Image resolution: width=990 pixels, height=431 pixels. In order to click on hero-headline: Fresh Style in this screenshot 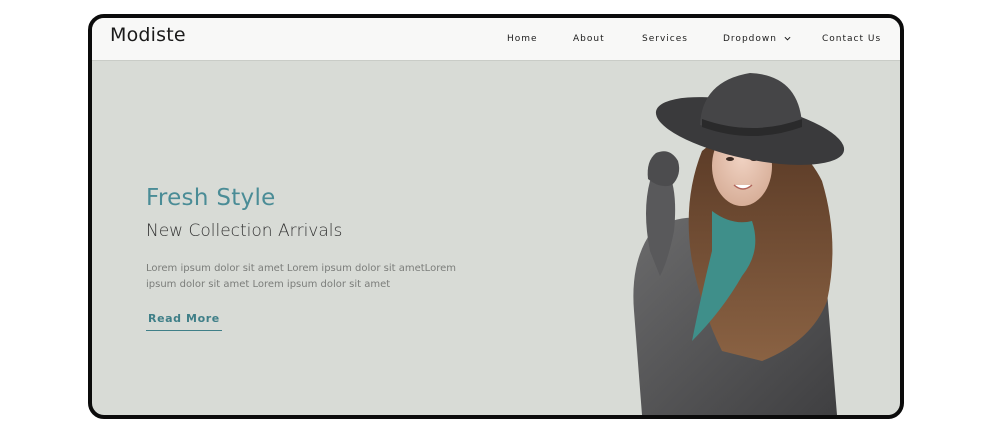, I will do `click(211, 198)`.